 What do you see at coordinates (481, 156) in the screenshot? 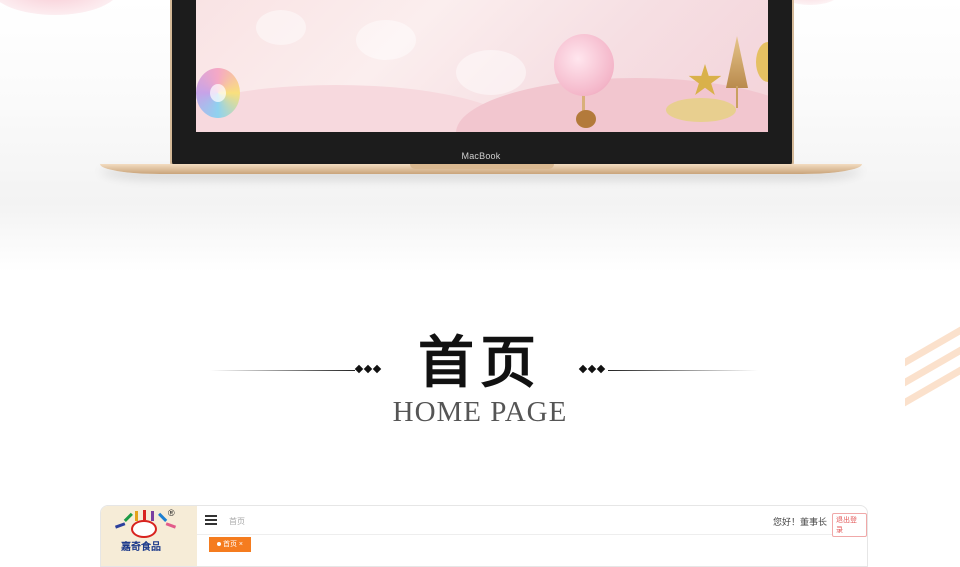
I see `laptop-brand-label: MacBook` at bounding box center [481, 156].